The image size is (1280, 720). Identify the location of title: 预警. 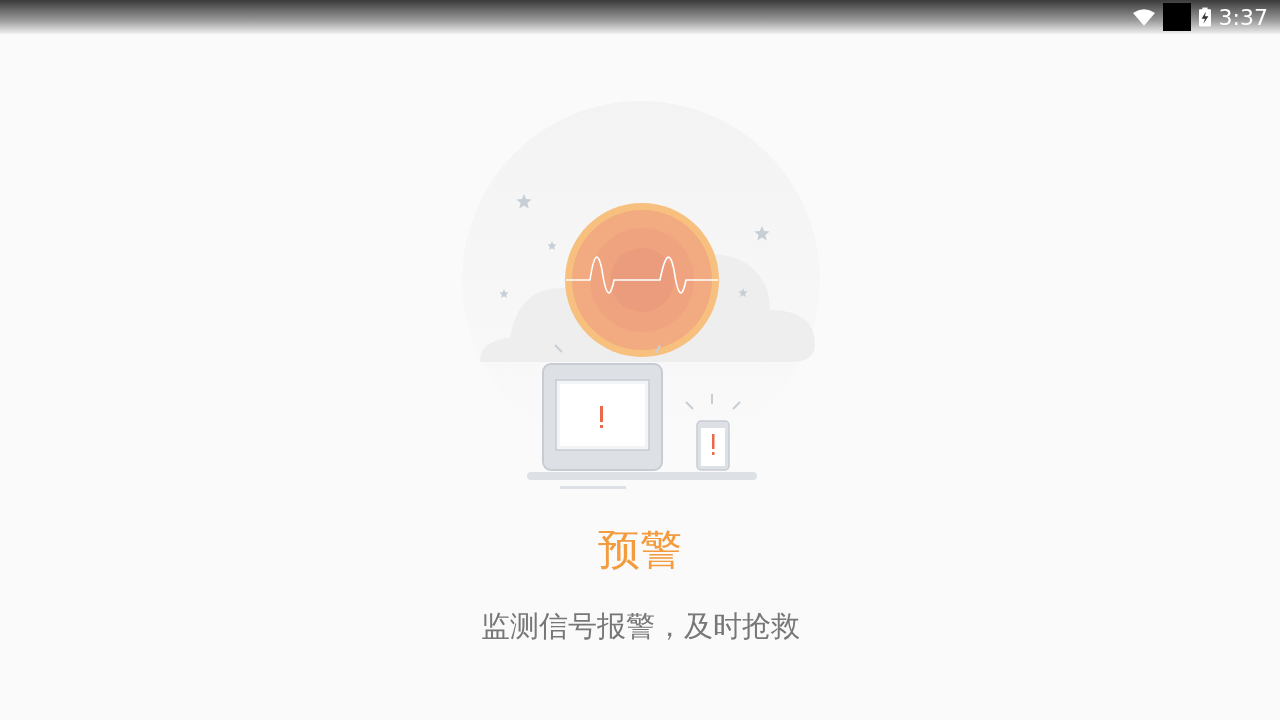
(640, 550).